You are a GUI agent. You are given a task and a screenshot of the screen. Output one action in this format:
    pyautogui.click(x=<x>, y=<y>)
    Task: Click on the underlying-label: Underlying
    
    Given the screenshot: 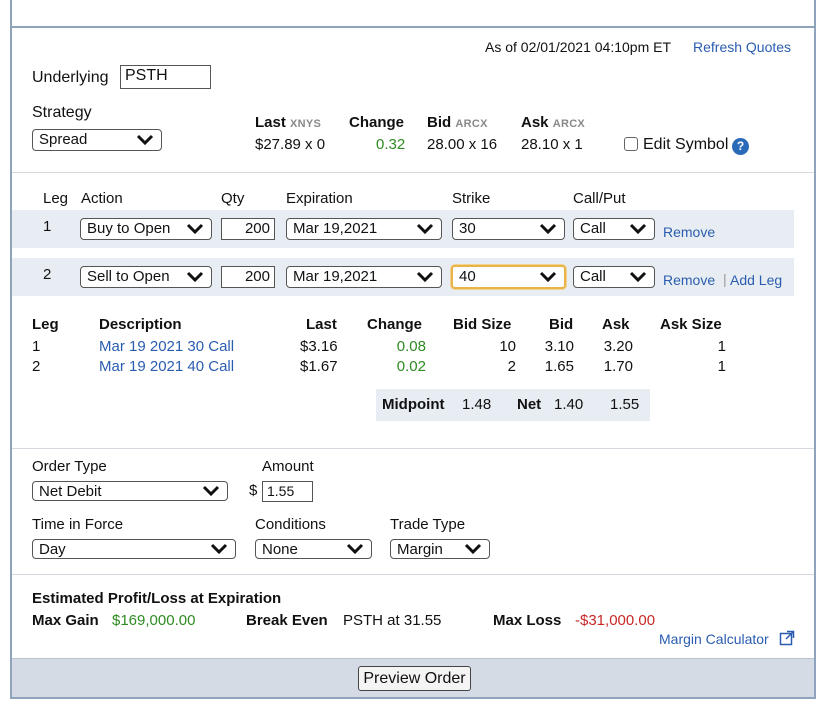 What is the action you would take?
    pyautogui.click(x=70, y=77)
    